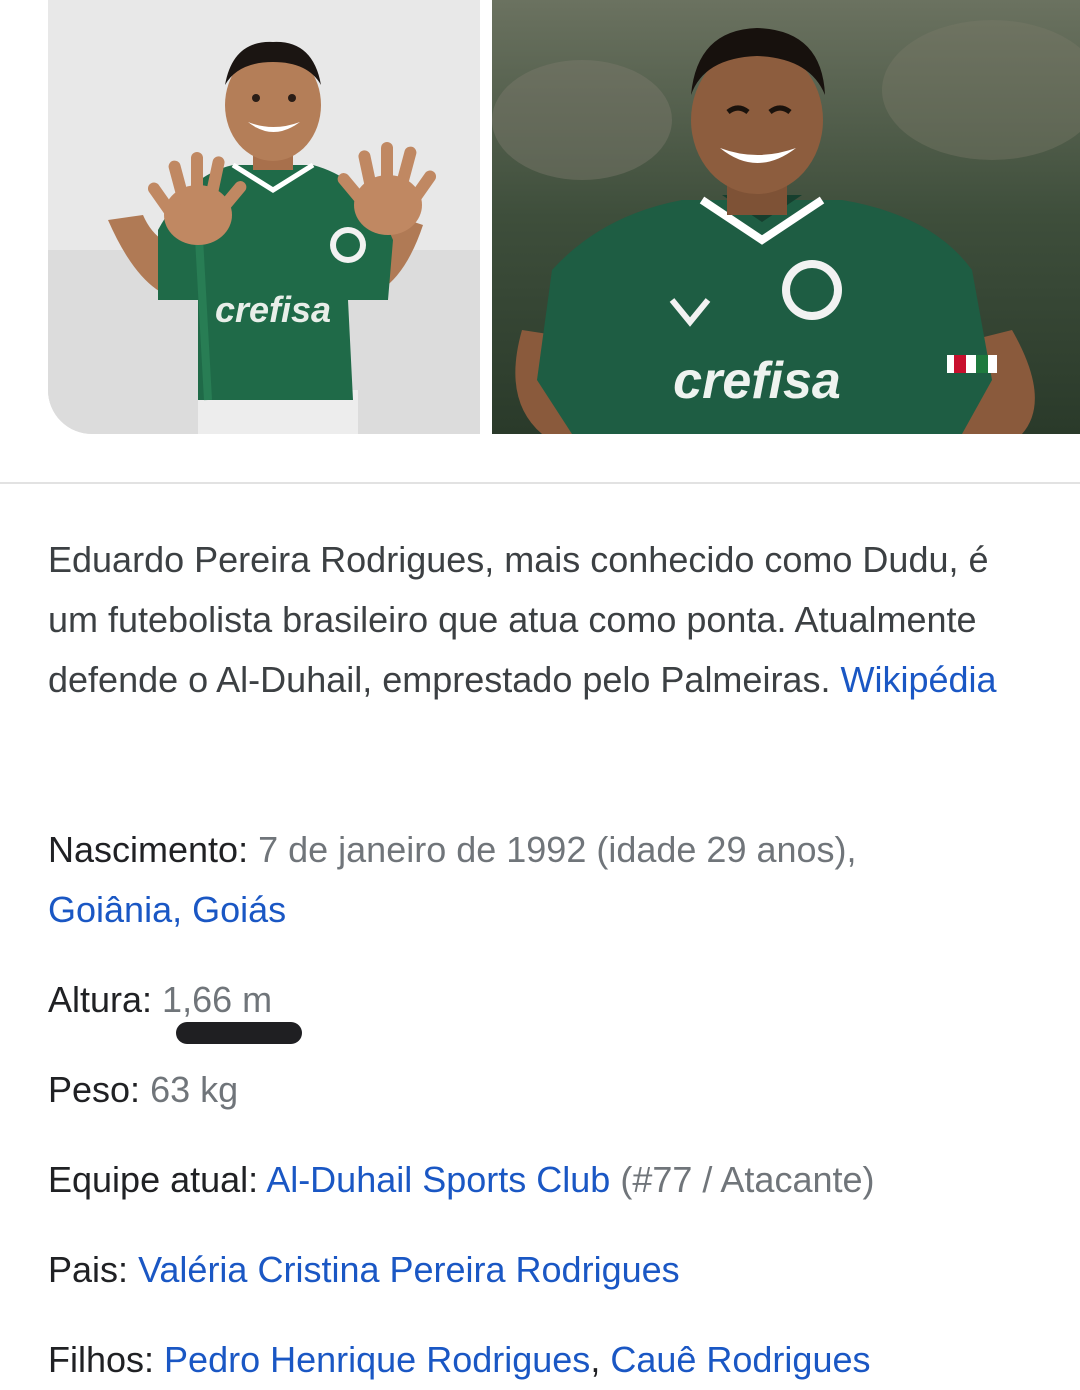 This screenshot has width=1080, height=1390. I want to click on section-divider, so click(540, 483).